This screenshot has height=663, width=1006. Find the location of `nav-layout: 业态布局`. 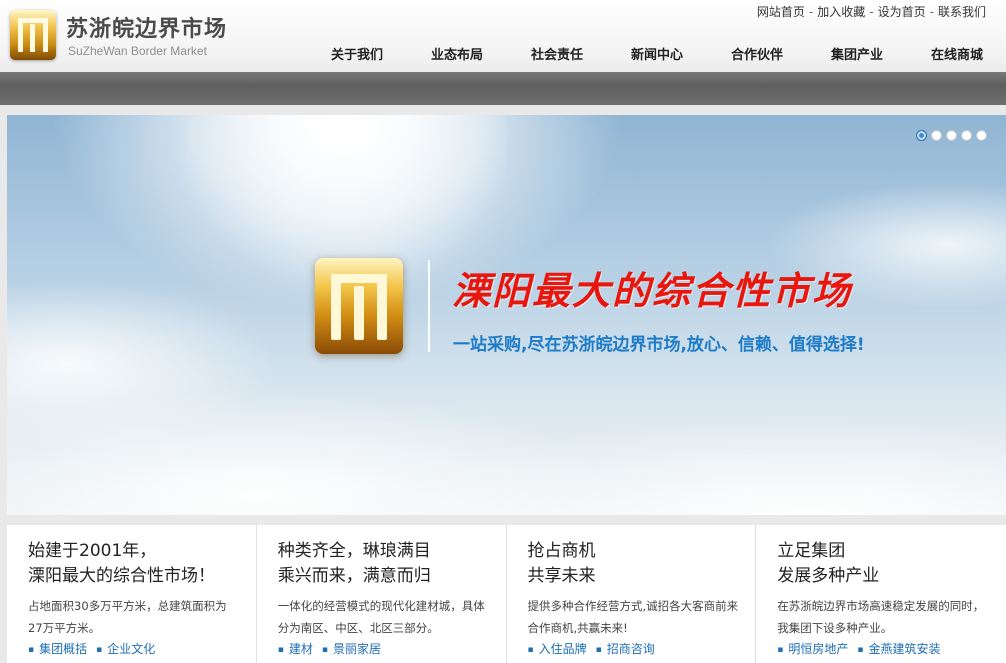

nav-layout: 业态布局 is located at coordinates (457, 56).